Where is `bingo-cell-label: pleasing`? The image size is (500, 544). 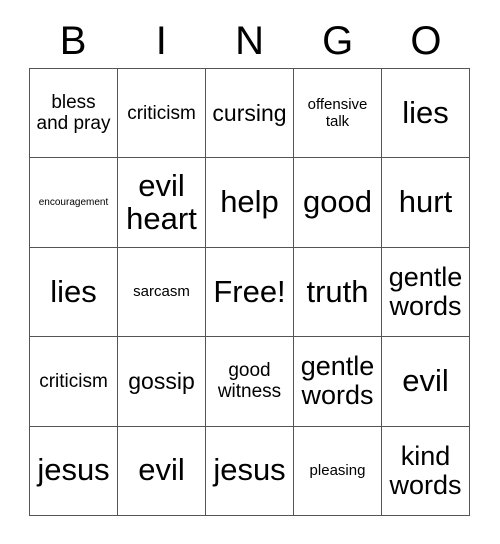
bingo-cell-label: pleasing is located at coordinates (337, 471).